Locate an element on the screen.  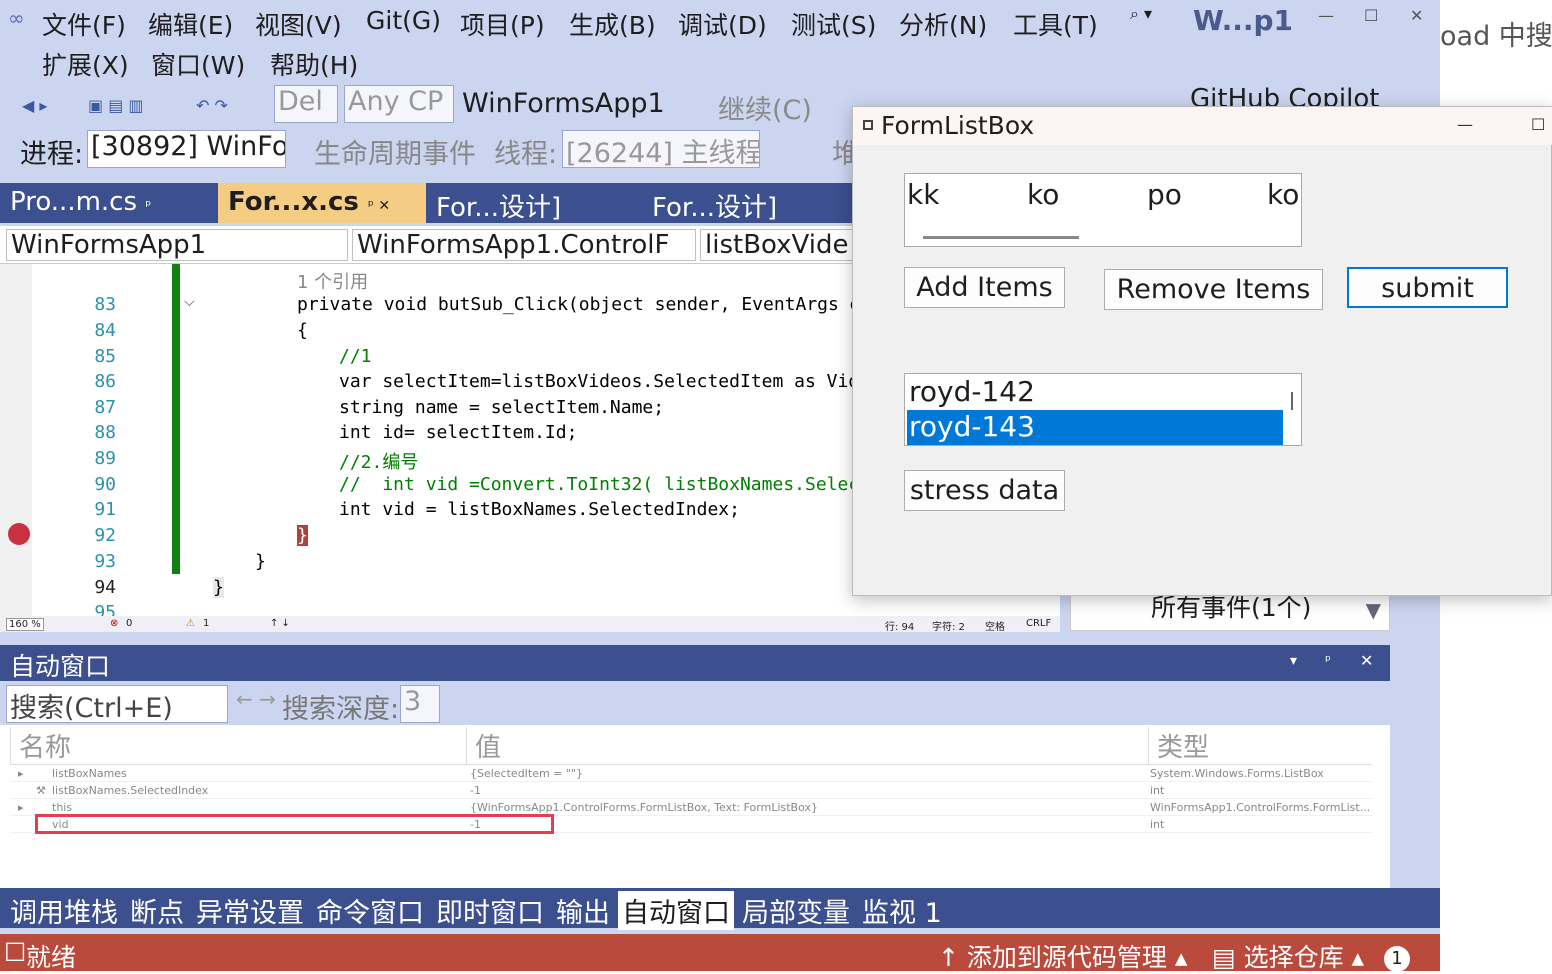
thread-combo: [26244] 主线程 is located at coordinates (661, 149).